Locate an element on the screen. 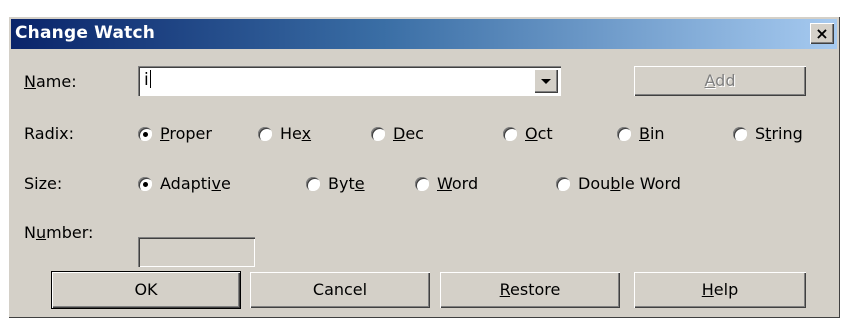 This screenshot has height=325, width=846. radix-label: Radix: is located at coordinates (49, 133).